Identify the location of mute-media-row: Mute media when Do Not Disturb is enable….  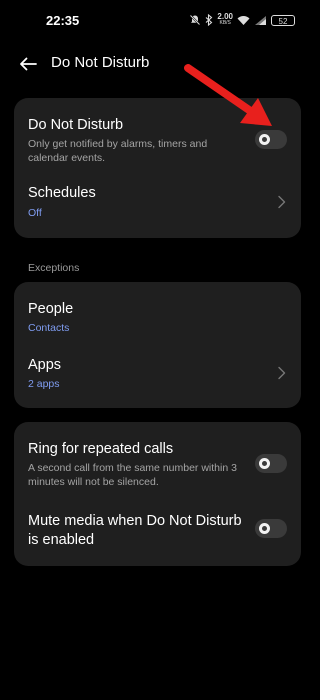
(157, 529).